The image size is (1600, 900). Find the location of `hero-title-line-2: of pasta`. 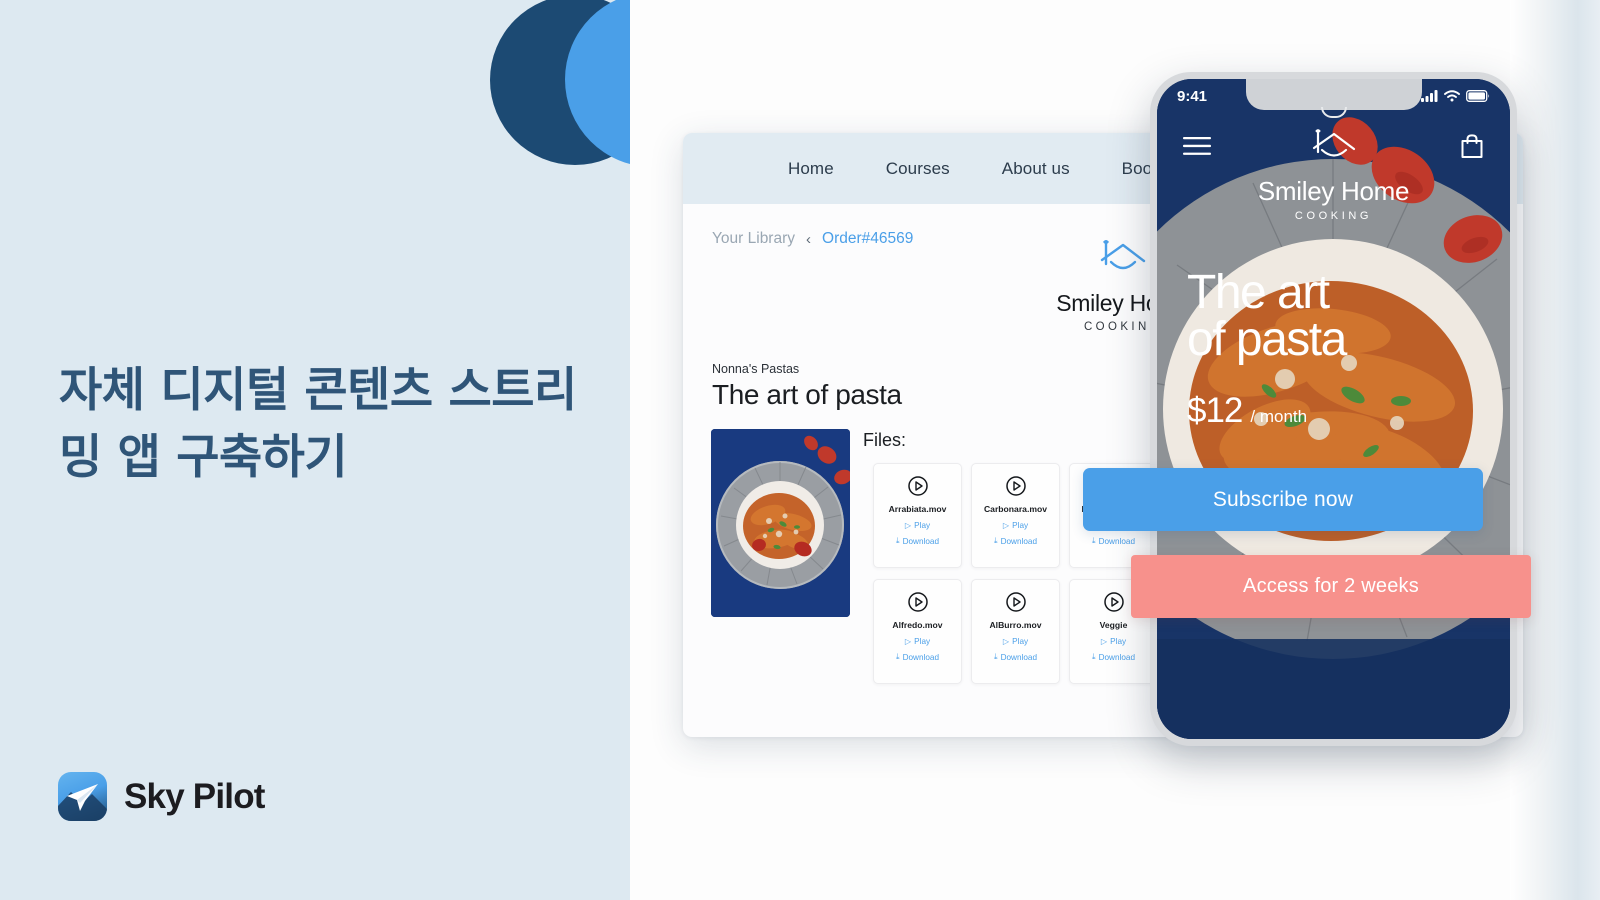

hero-title-line-2: of pasta is located at coordinates (1267, 340).